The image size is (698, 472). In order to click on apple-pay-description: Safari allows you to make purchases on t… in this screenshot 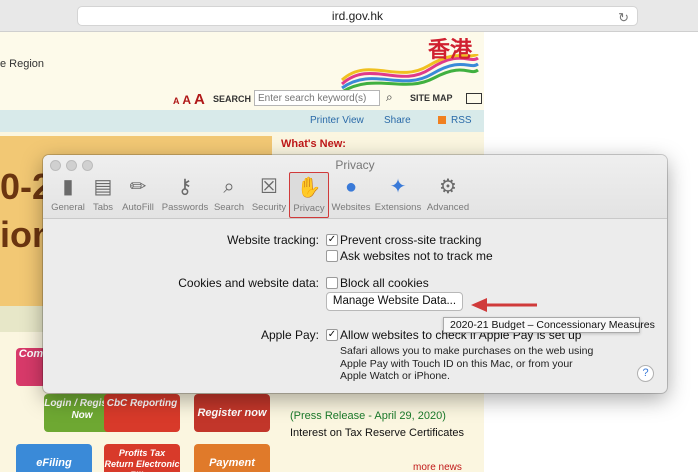, I will do `click(467, 363)`.